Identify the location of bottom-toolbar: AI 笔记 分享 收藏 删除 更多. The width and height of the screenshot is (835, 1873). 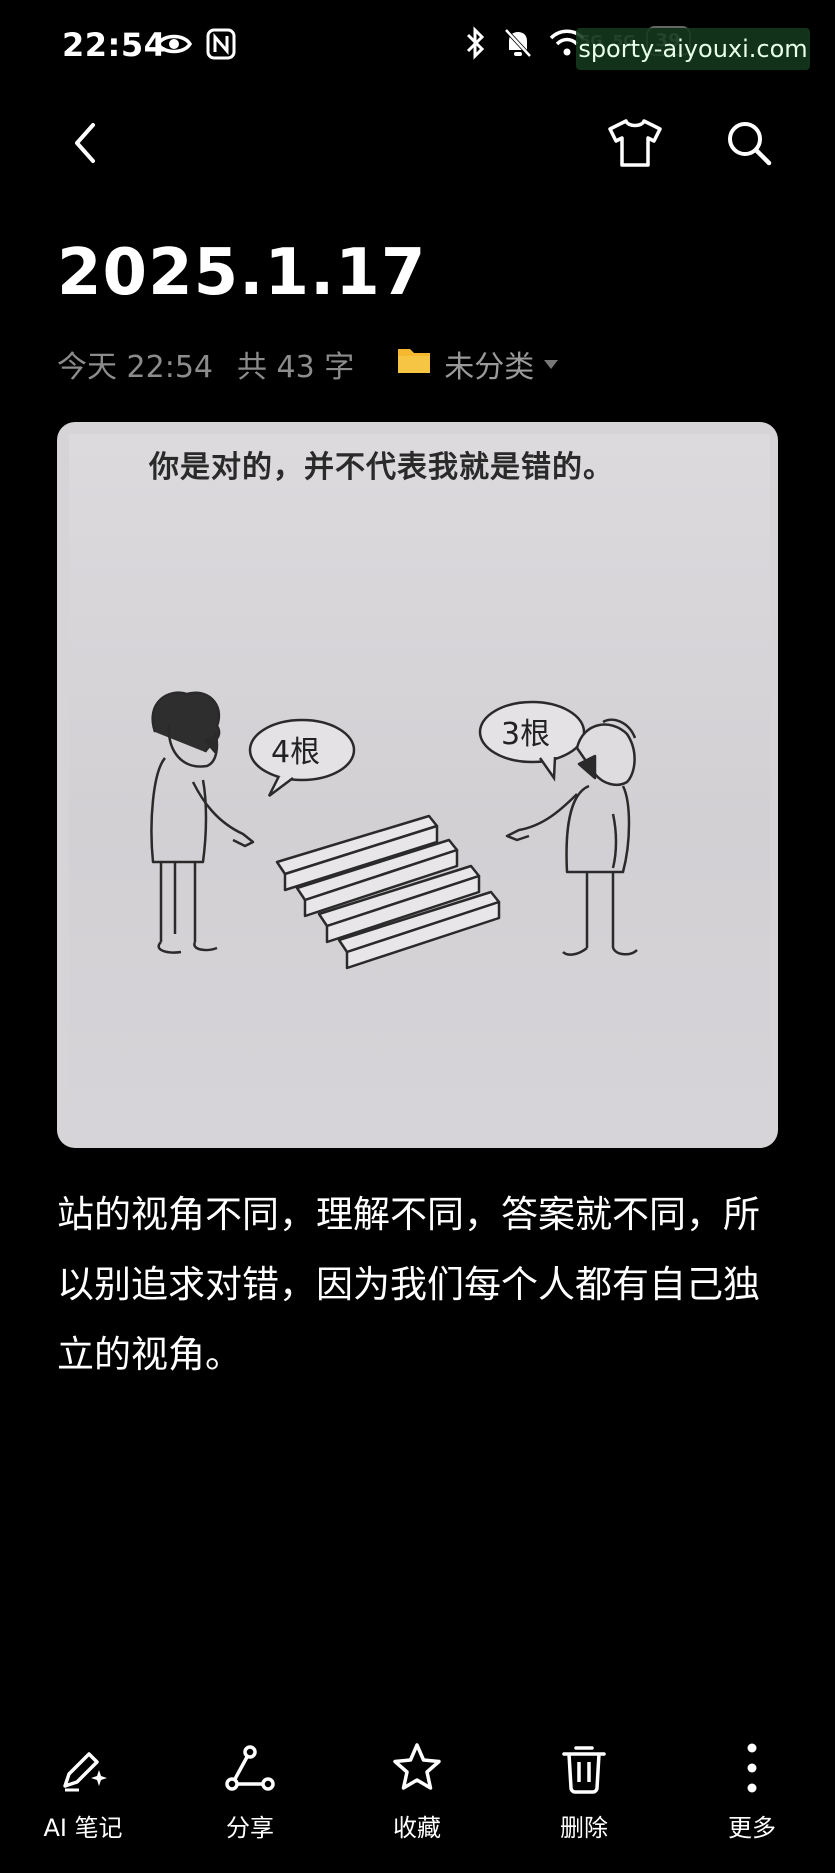
(417, 1795).